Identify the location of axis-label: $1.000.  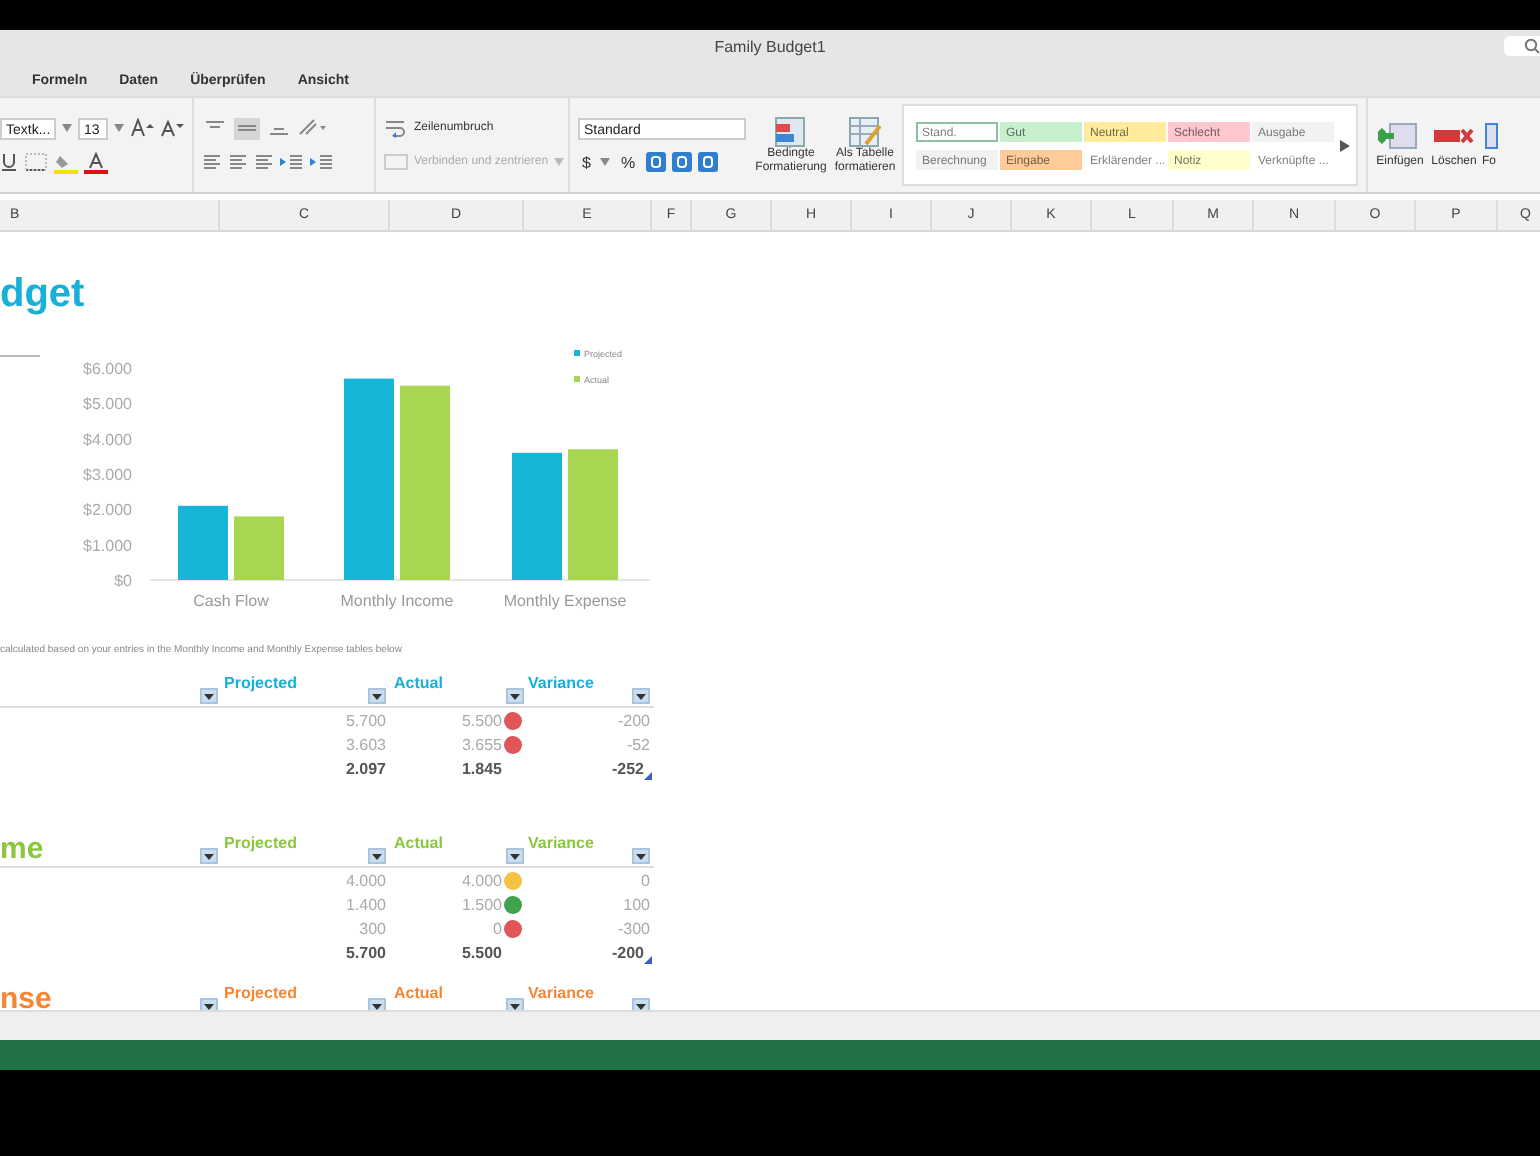
(107, 545).